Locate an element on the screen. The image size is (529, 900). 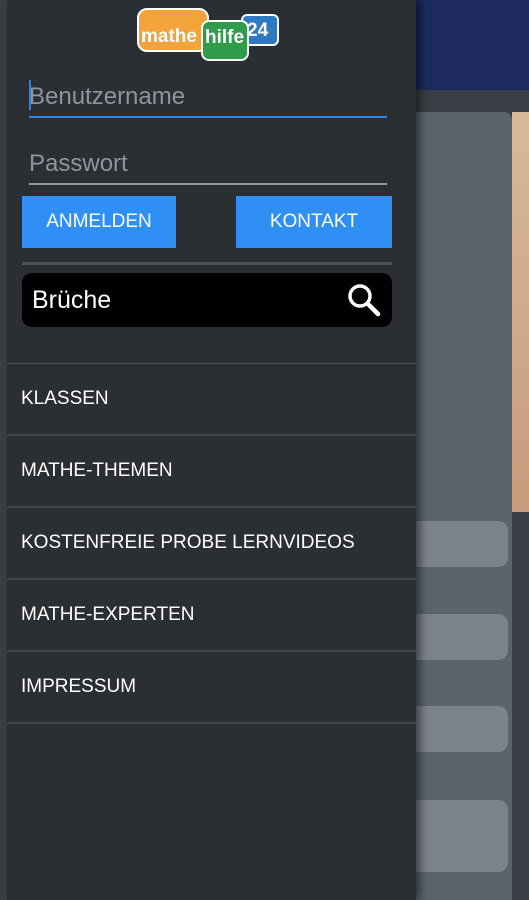
divider is located at coordinates (207, 263).